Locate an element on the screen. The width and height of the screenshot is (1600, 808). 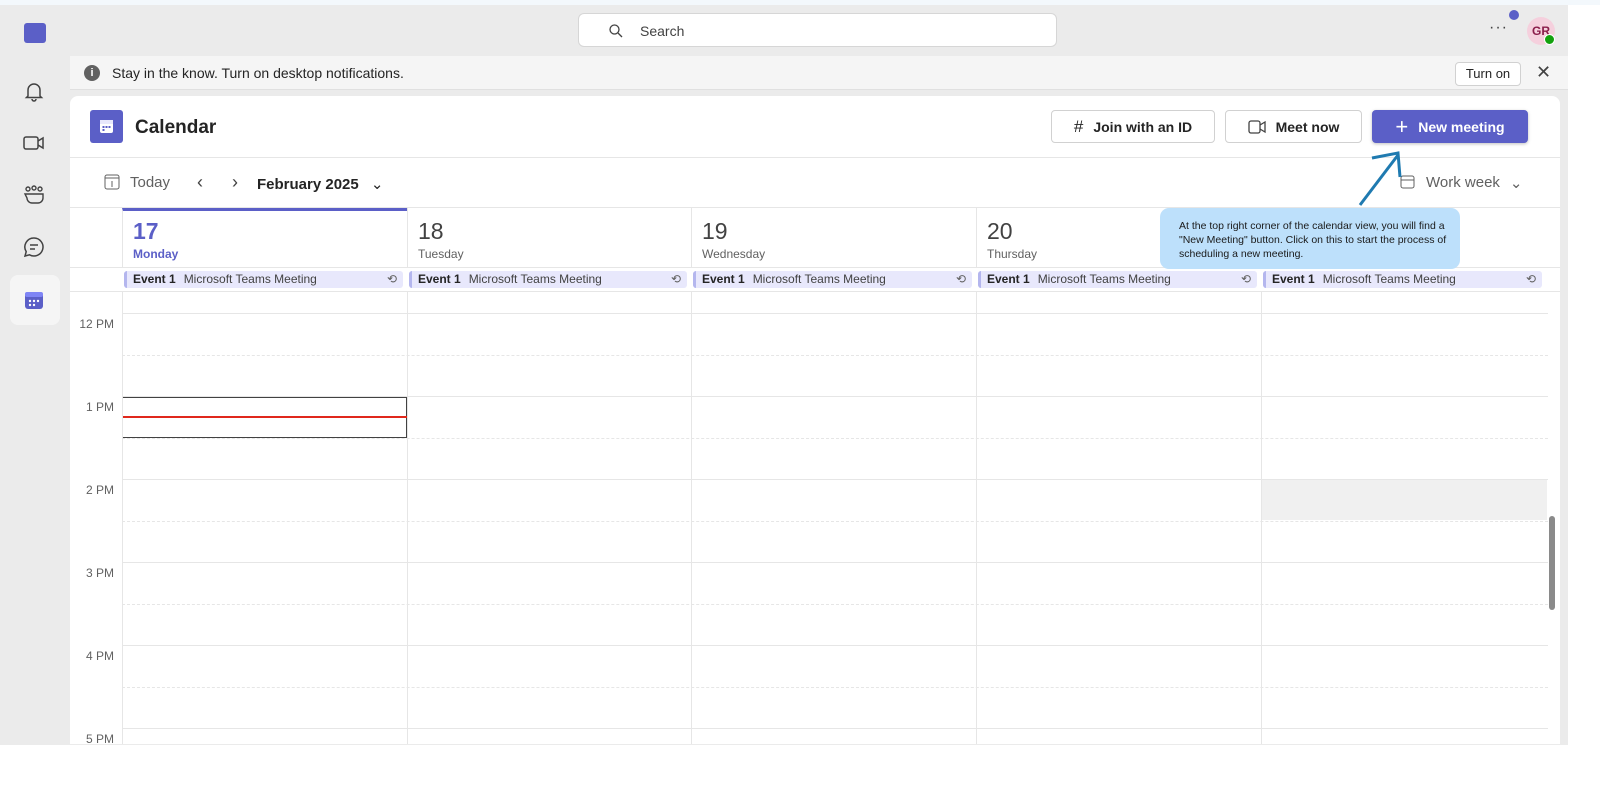
day-header: 18 Tuesday is located at coordinates (549, 238).